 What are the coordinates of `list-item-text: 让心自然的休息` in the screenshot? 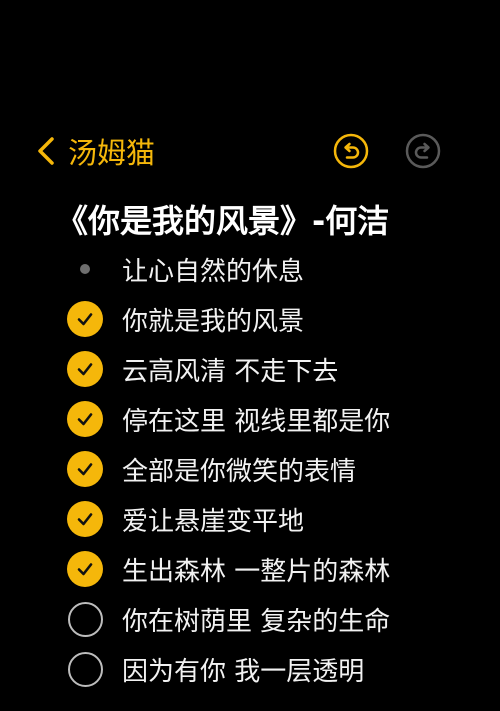 It's located at (213, 271).